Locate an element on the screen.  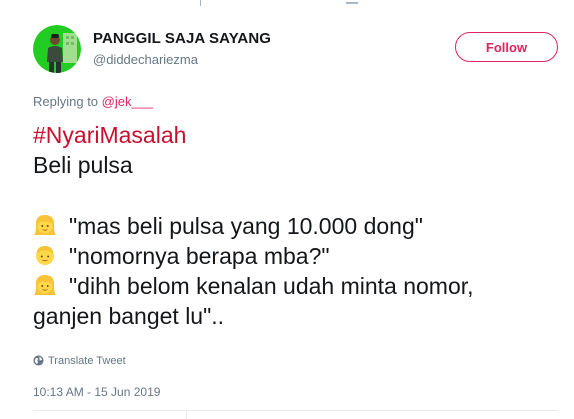
globe-icon is located at coordinates (38, 360).